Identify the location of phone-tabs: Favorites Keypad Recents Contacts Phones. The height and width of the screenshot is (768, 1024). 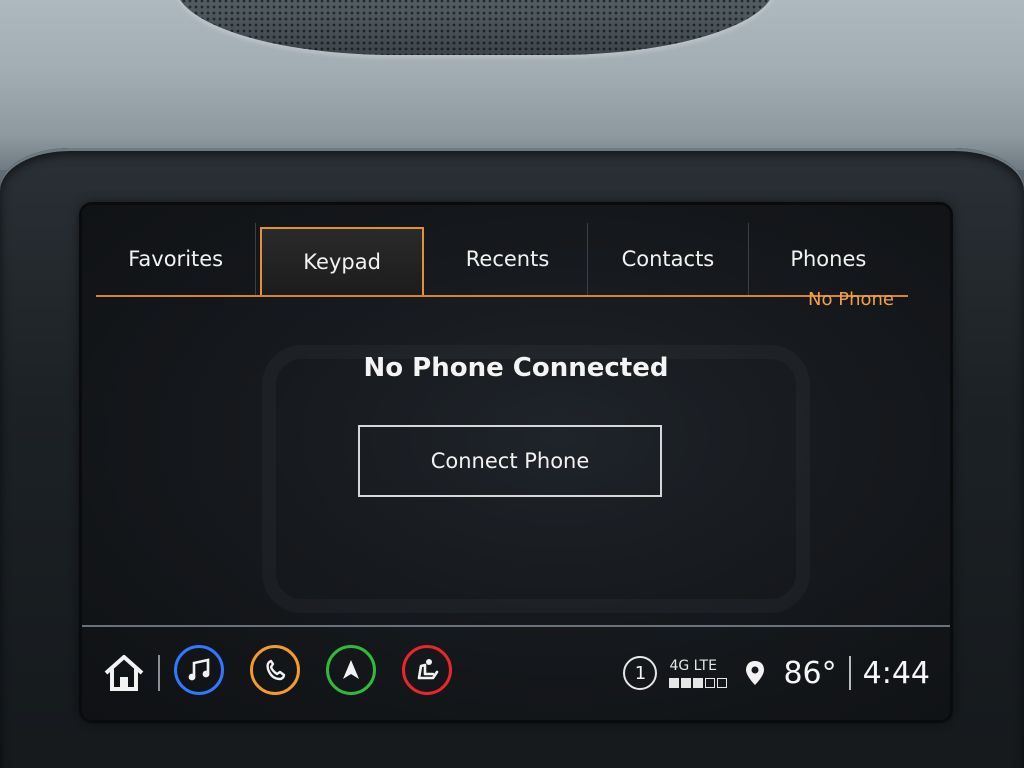
(502, 260).